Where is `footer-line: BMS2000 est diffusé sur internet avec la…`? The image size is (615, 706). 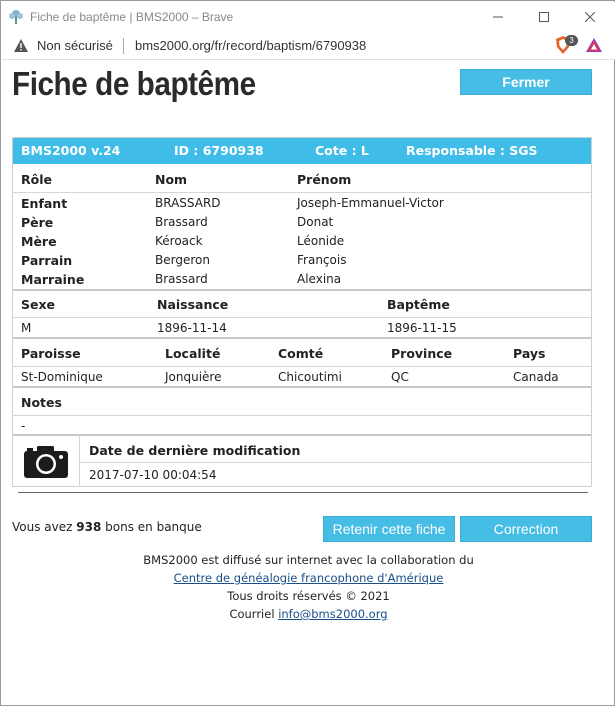 footer-line: BMS2000 est diffusé sur internet avec la… is located at coordinates (308, 560).